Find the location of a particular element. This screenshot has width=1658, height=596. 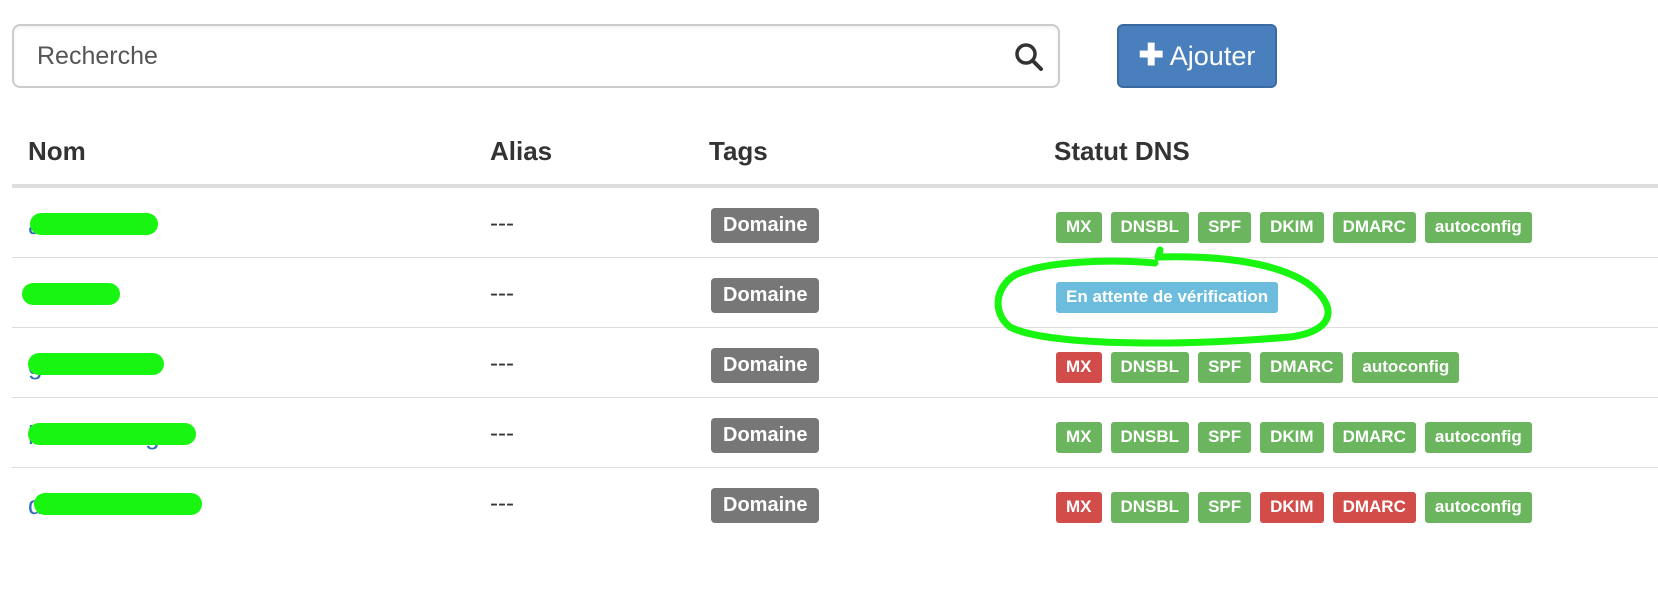

dns-status-cell: En attente de vérification is located at coordinates (1167, 297).